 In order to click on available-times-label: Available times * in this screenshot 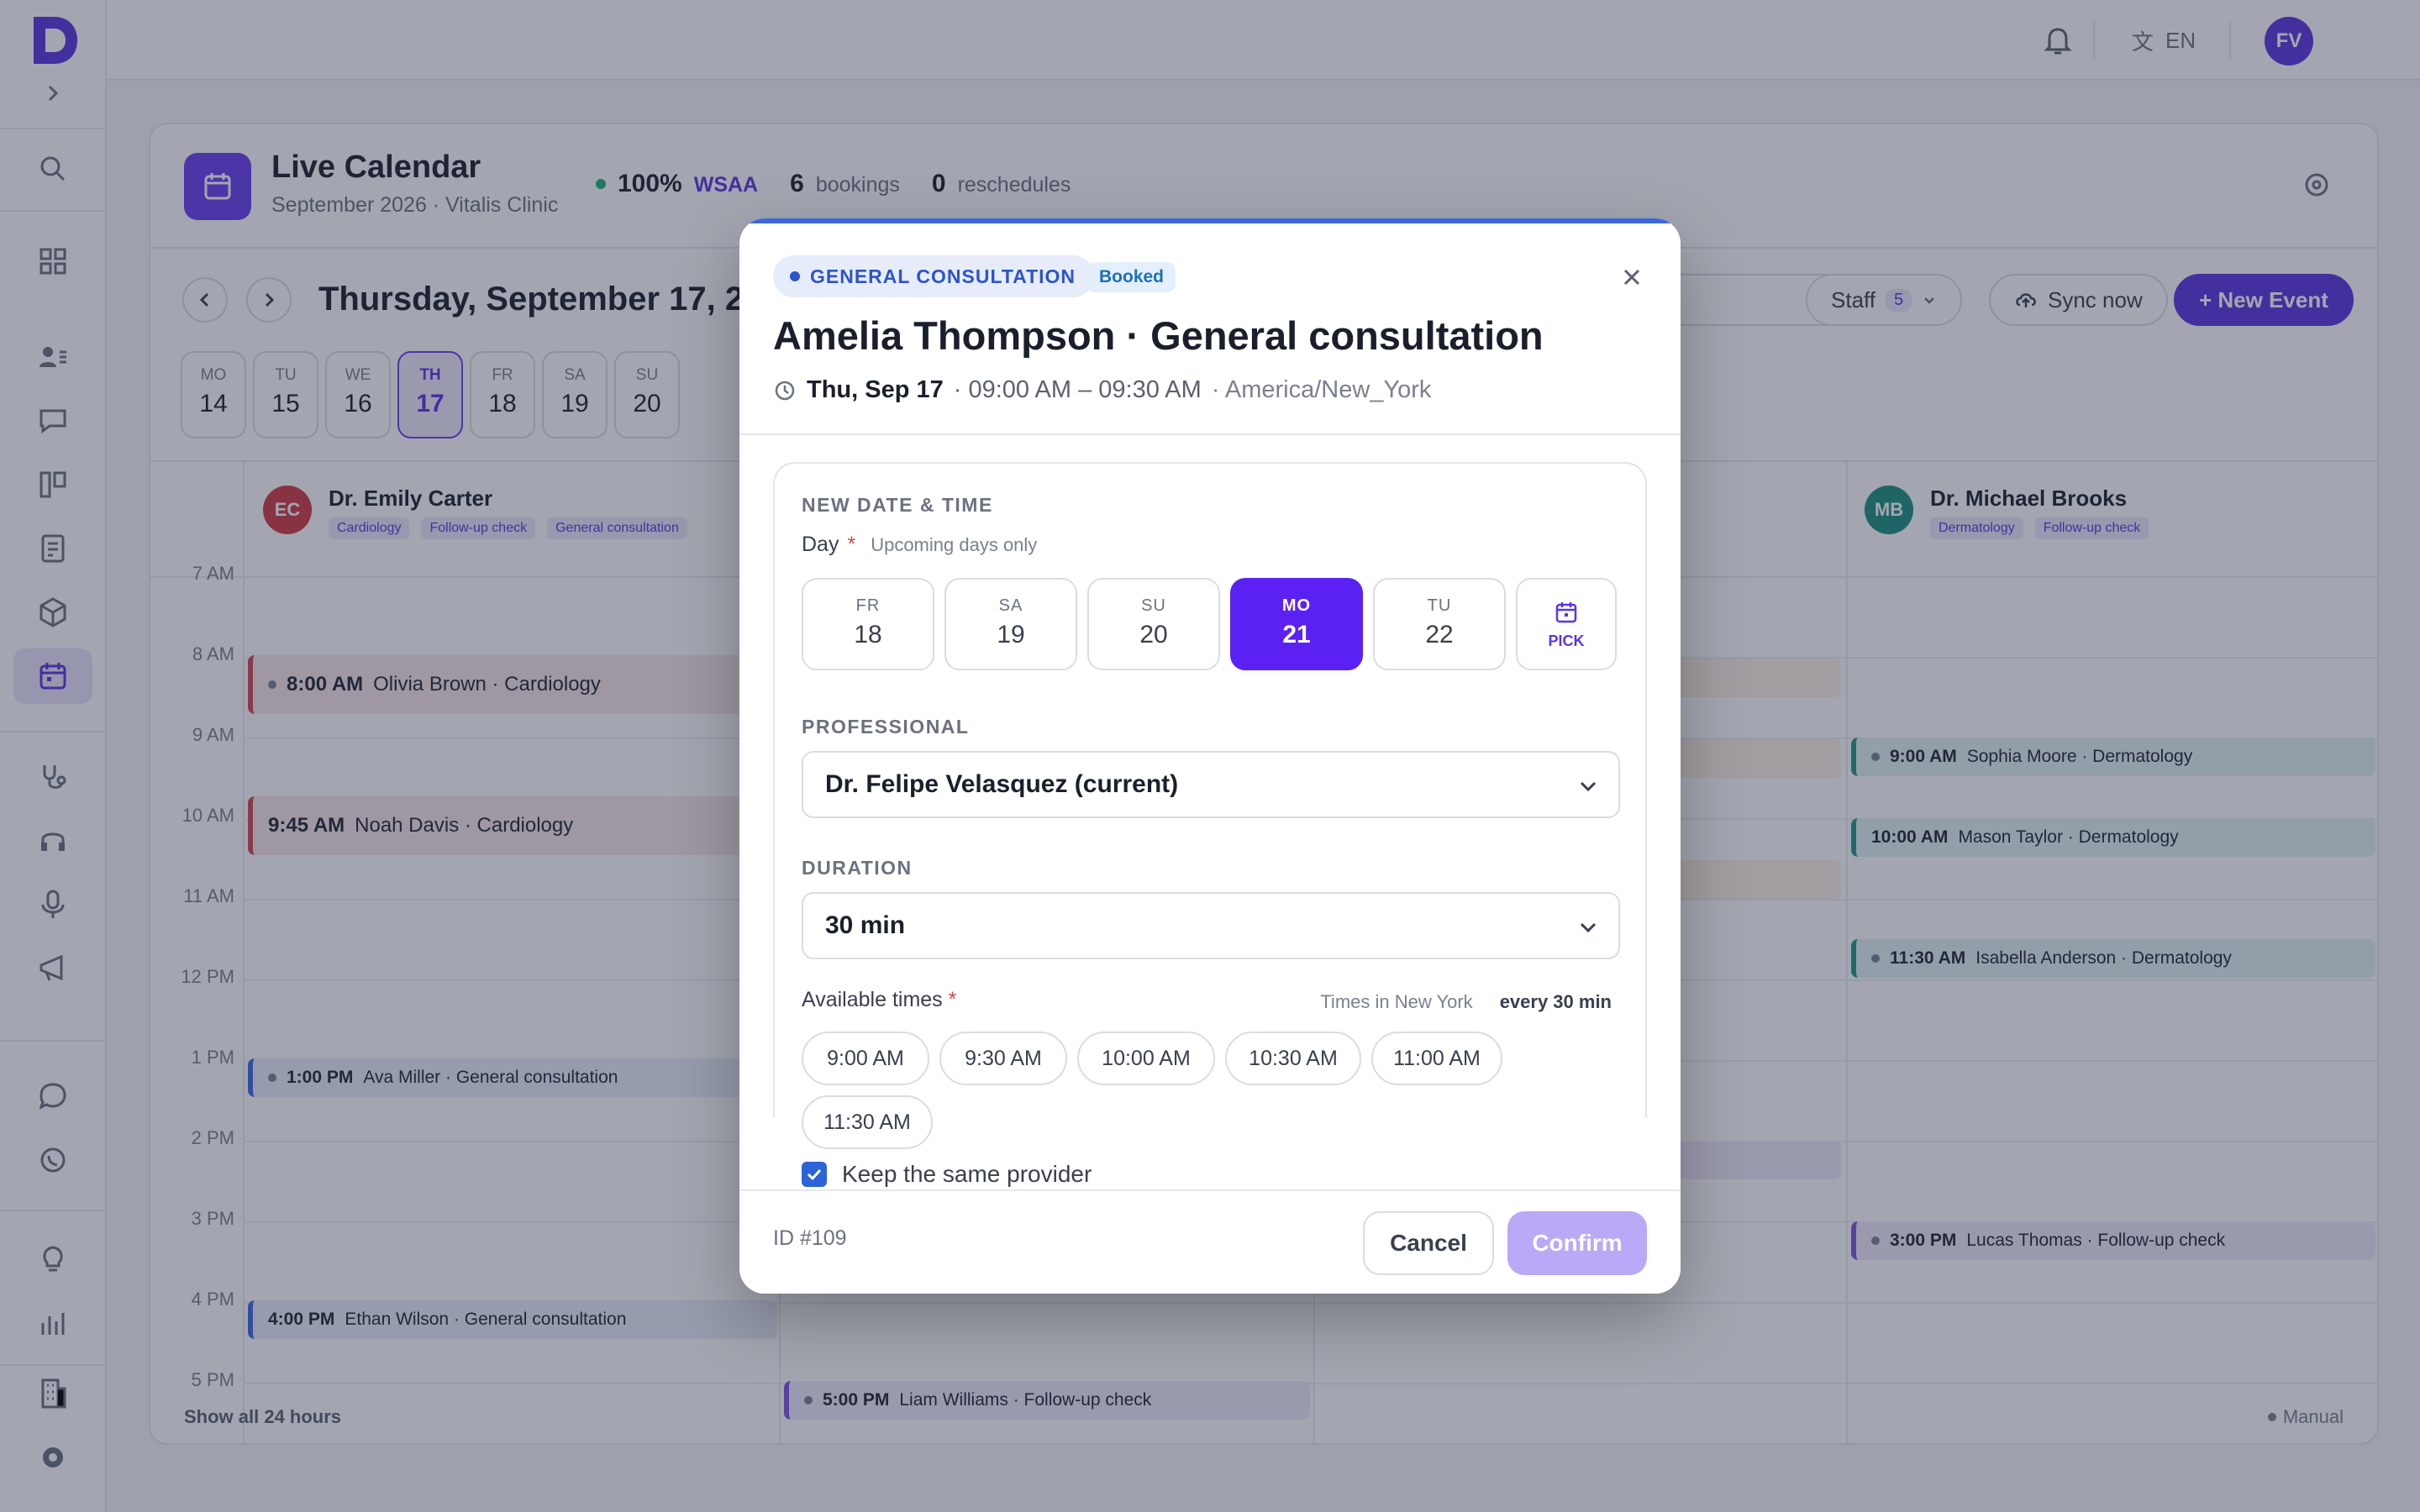, I will do `click(879, 999)`.